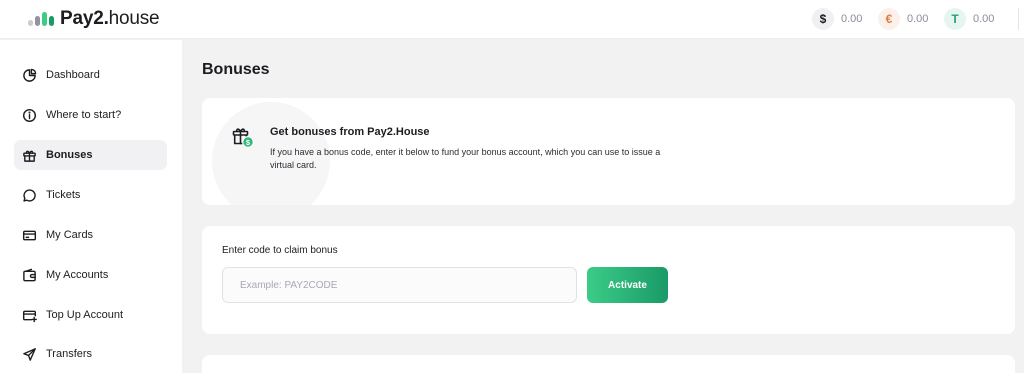 Image resolution: width=1024 pixels, height=373 pixels. What do you see at coordinates (69, 155) in the screenshot?
I see `sidebar-item-label: Bonuses` at bounding box center [69, 155].